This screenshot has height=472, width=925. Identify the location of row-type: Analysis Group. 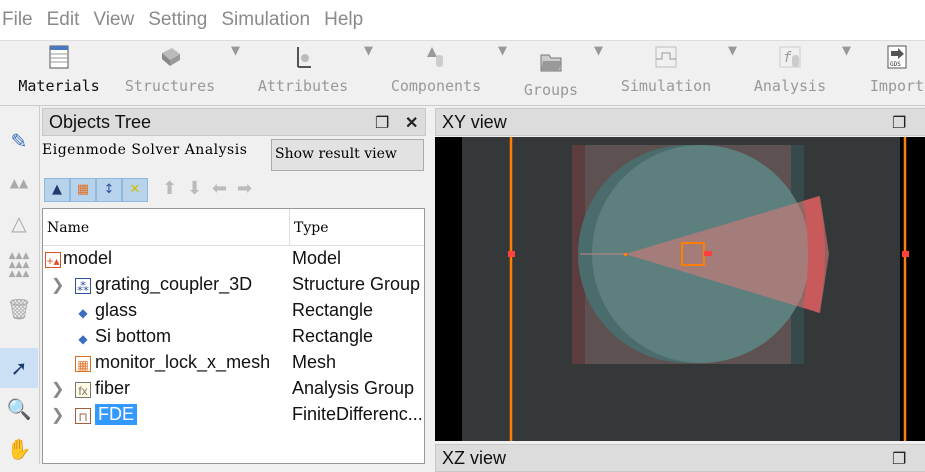
(353, 388).